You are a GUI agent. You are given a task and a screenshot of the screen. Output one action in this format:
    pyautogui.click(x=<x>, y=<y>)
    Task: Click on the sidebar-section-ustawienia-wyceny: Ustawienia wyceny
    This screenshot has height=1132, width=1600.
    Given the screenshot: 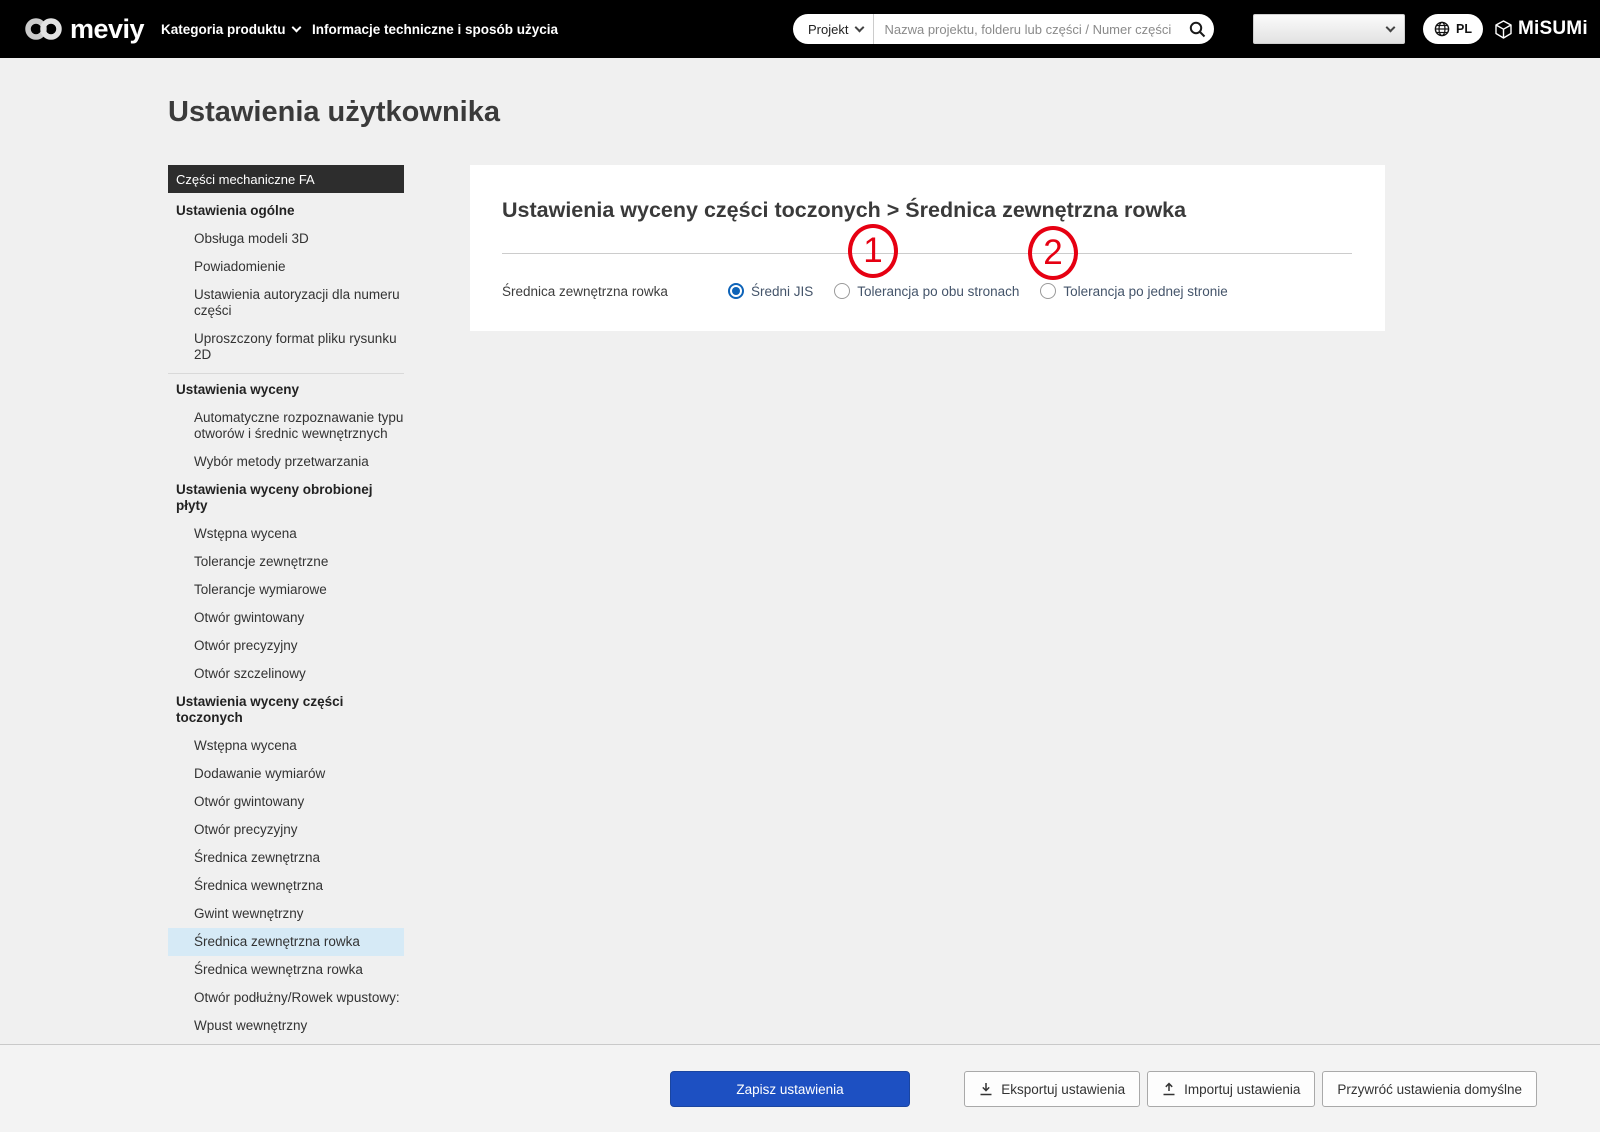 What is the action you would take?
    pyautogui.click(x=238, y=389)
    